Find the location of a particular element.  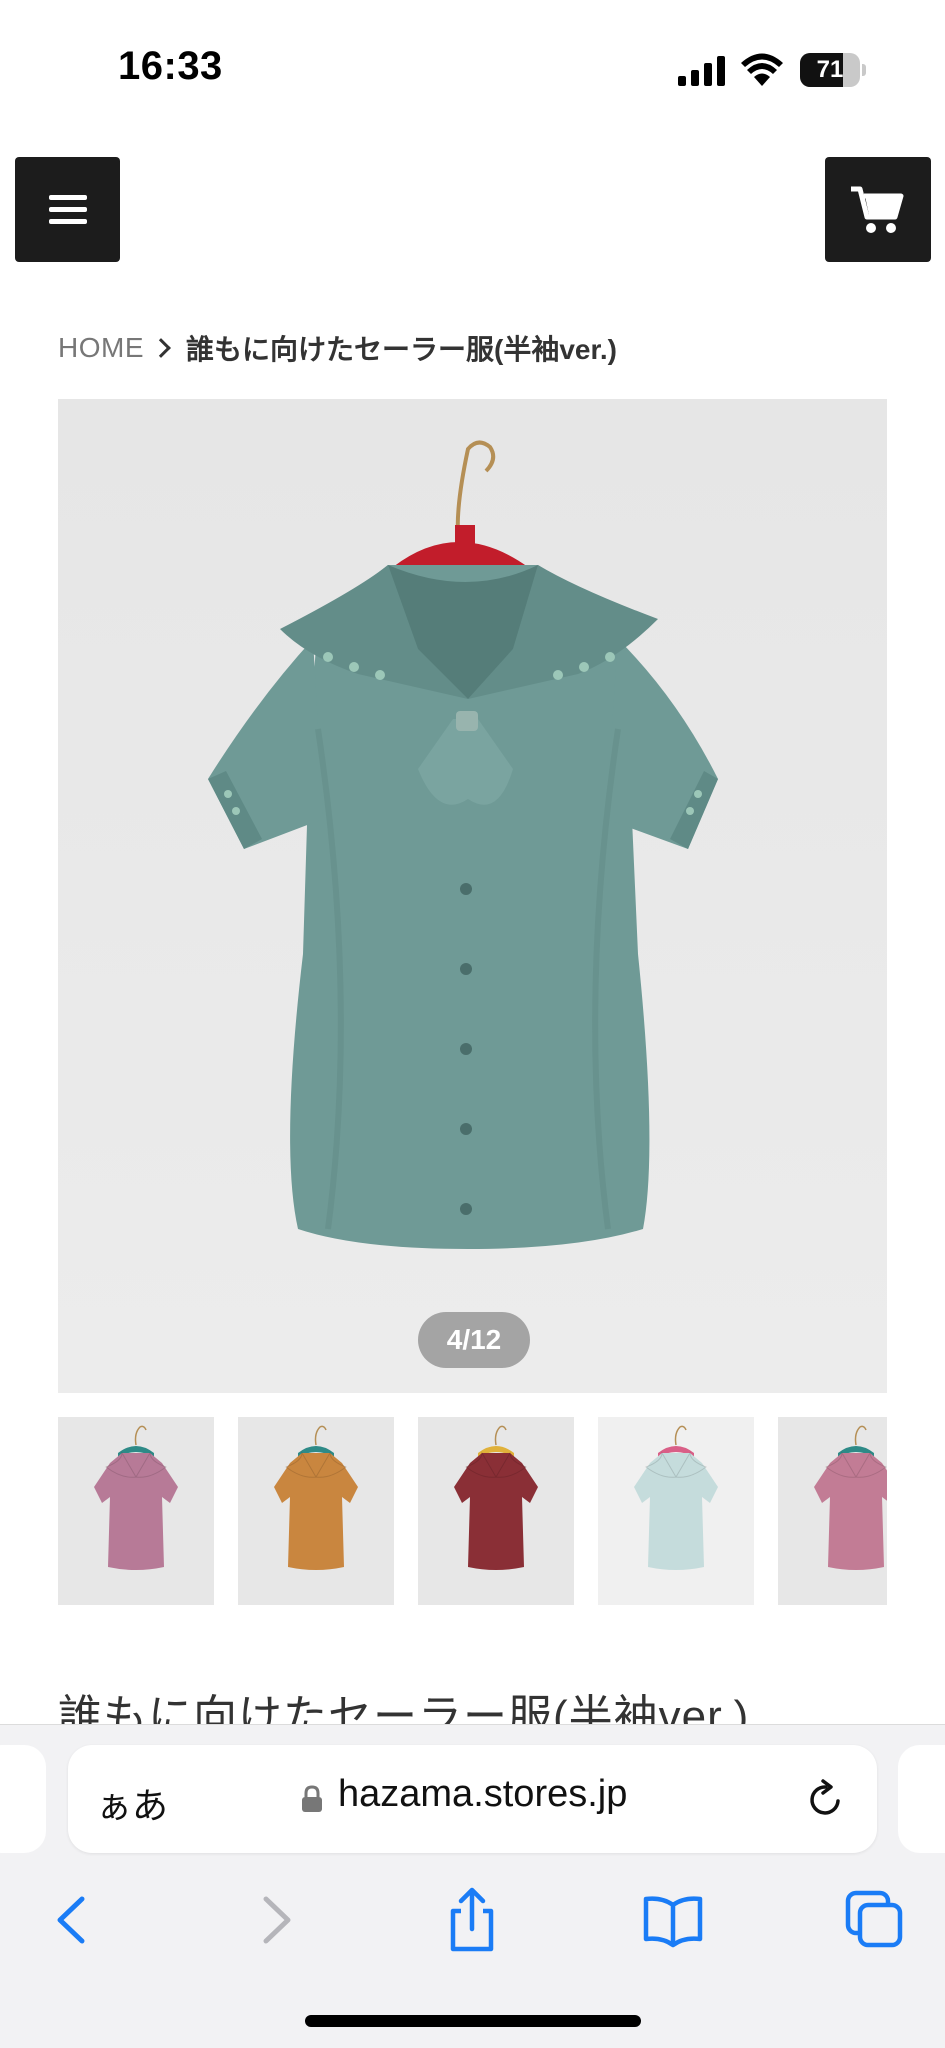

shopping-cart-icon is located at coordinates (877, 209).